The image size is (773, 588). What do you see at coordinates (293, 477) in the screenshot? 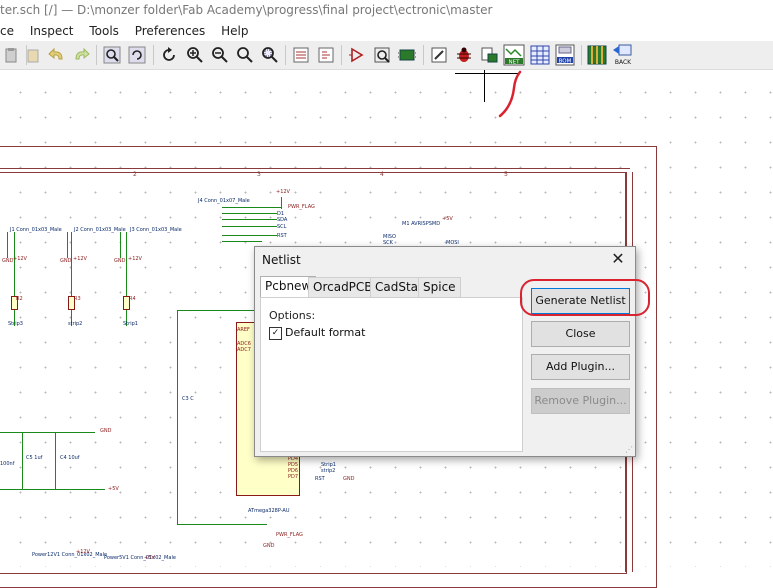
I see `schematic-label: PD7` at bounding box center [293, 477].